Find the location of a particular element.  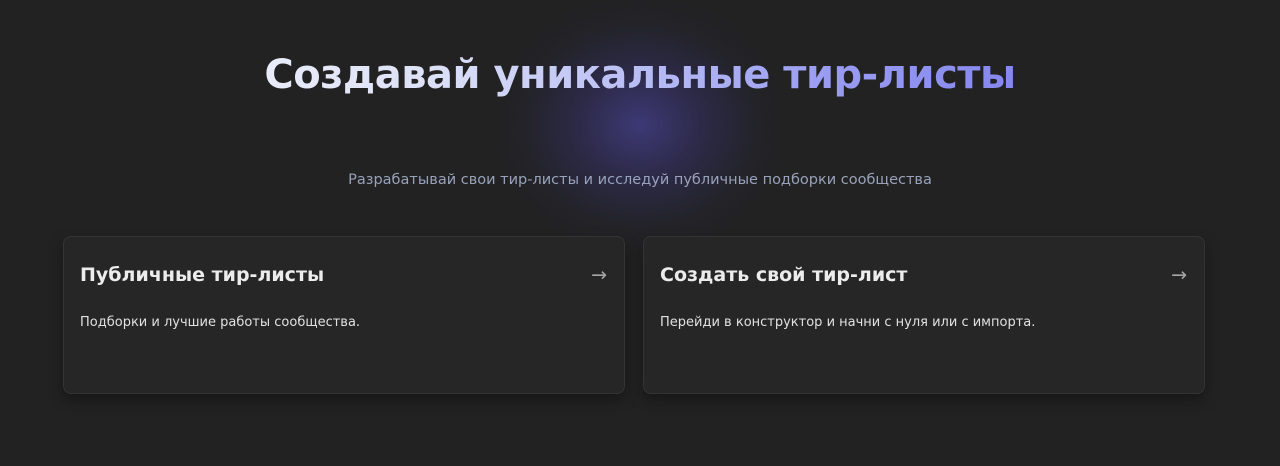

page-title-text: Создавай уникальные тир-листы is located at coordinates (640, 75).